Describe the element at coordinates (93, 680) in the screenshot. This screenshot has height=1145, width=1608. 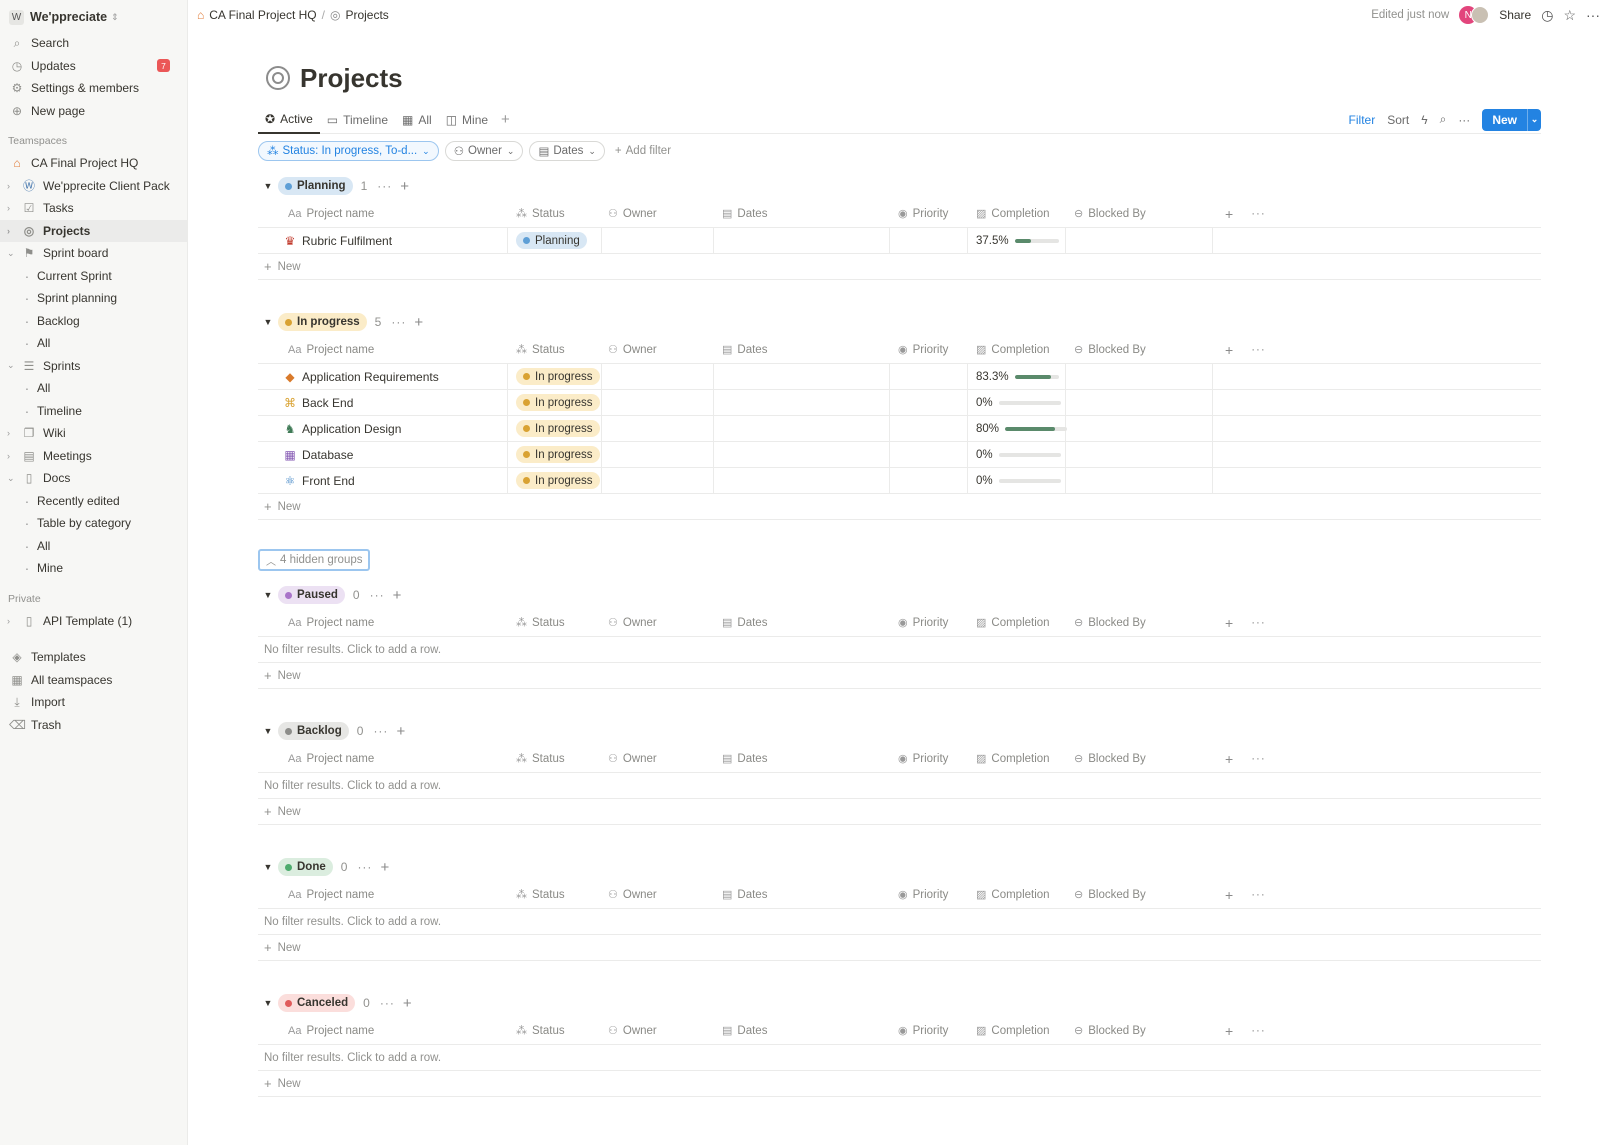
I see `sidebar-item-all-teamspaces: ▦ All teamspaces` at that location.